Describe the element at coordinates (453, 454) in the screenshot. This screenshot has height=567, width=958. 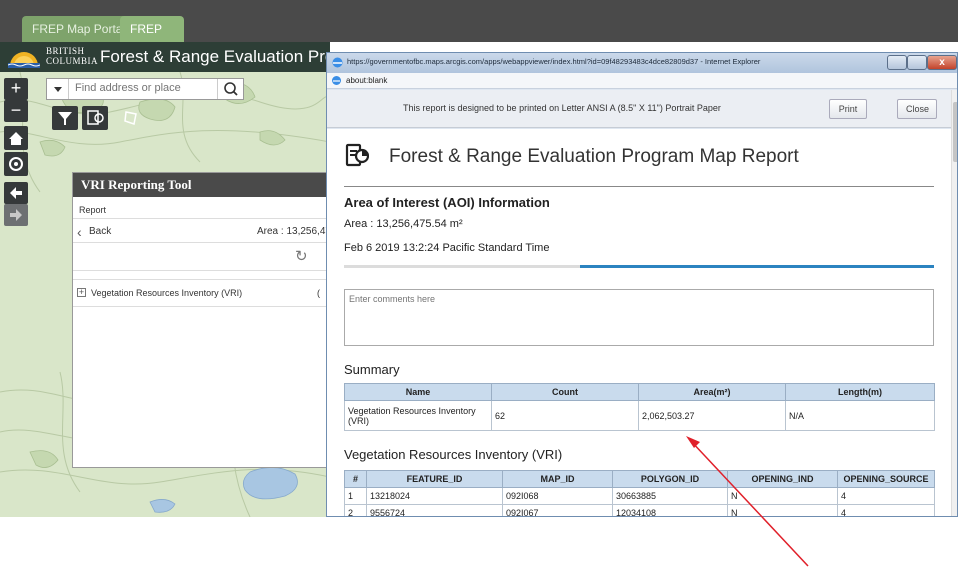
I see `vri-section-heading: Vegetation Resources Inventory (VRI)` at that location.